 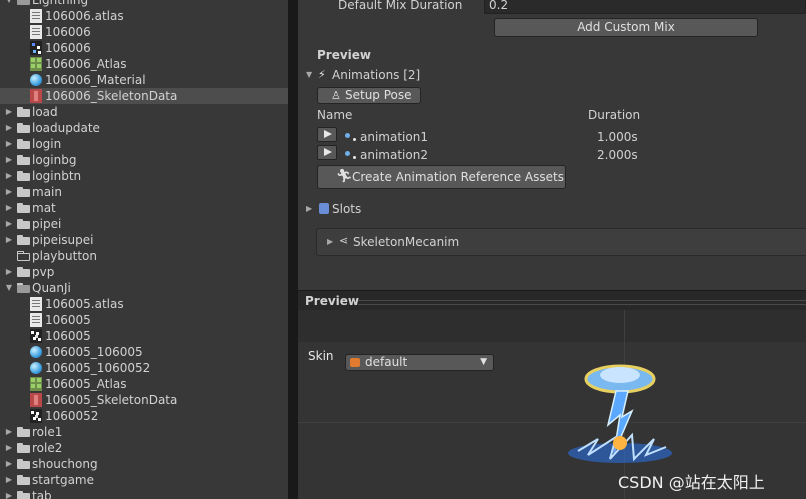 What do you see at coordinates (144, 208) in the screenshot?
I see `folder-item: ▶ mat` at bounding box center [144, 208].